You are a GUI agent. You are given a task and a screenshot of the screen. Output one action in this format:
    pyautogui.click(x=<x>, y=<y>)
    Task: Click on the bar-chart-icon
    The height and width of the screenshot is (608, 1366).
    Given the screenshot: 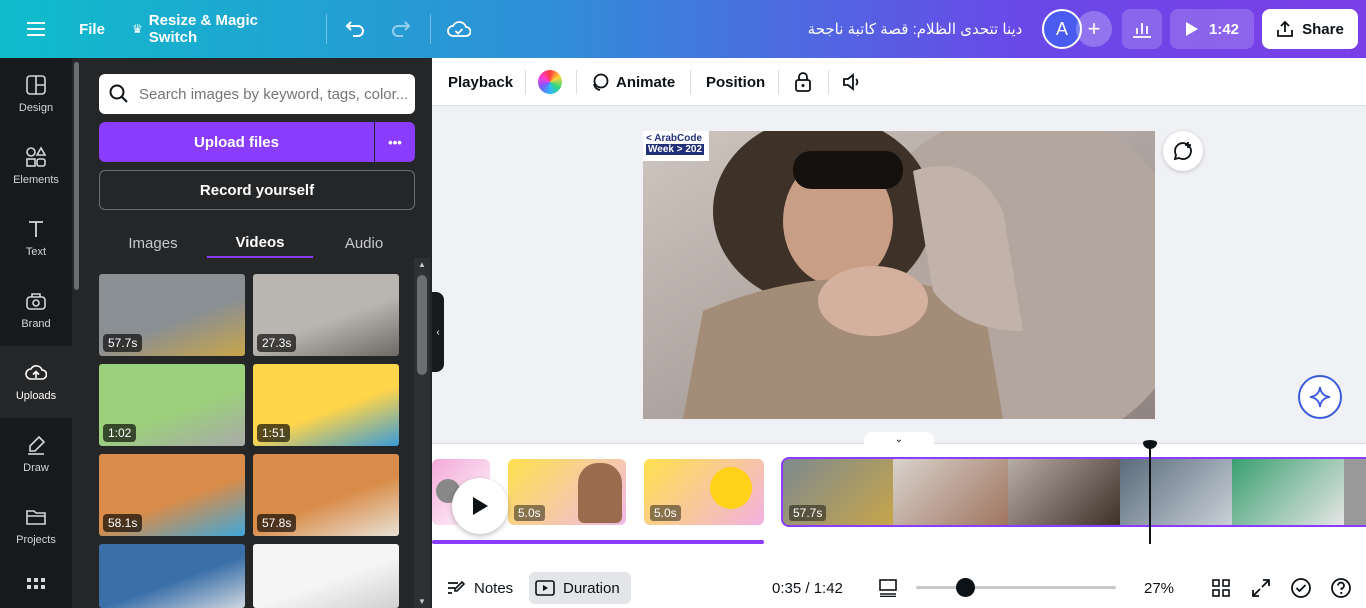 What is the action you would take?
    pyautogui.click(x=1142, y=30)
    